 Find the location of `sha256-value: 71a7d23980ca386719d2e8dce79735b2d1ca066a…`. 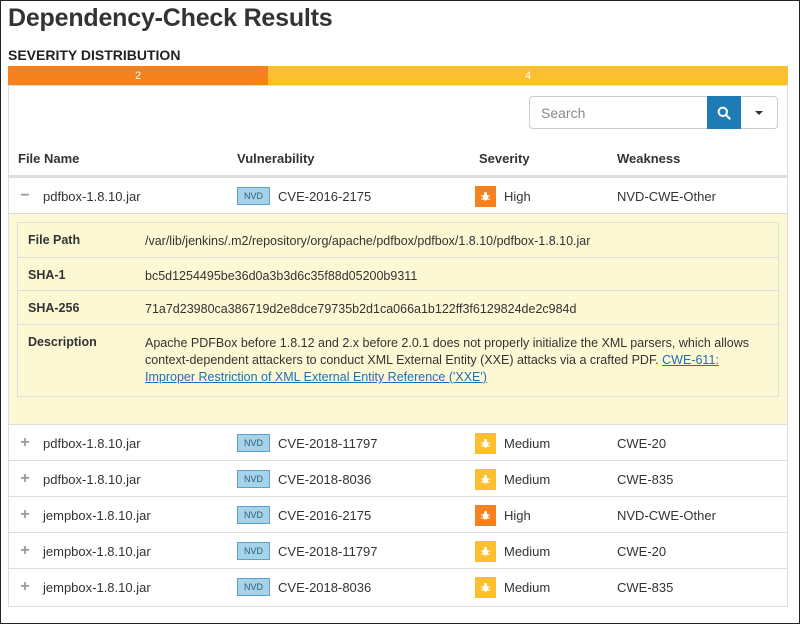

sha256-value: 71a7d23980ca386719d2e8dce79735b2d1ca066a… is located at coordinates (361, 309).